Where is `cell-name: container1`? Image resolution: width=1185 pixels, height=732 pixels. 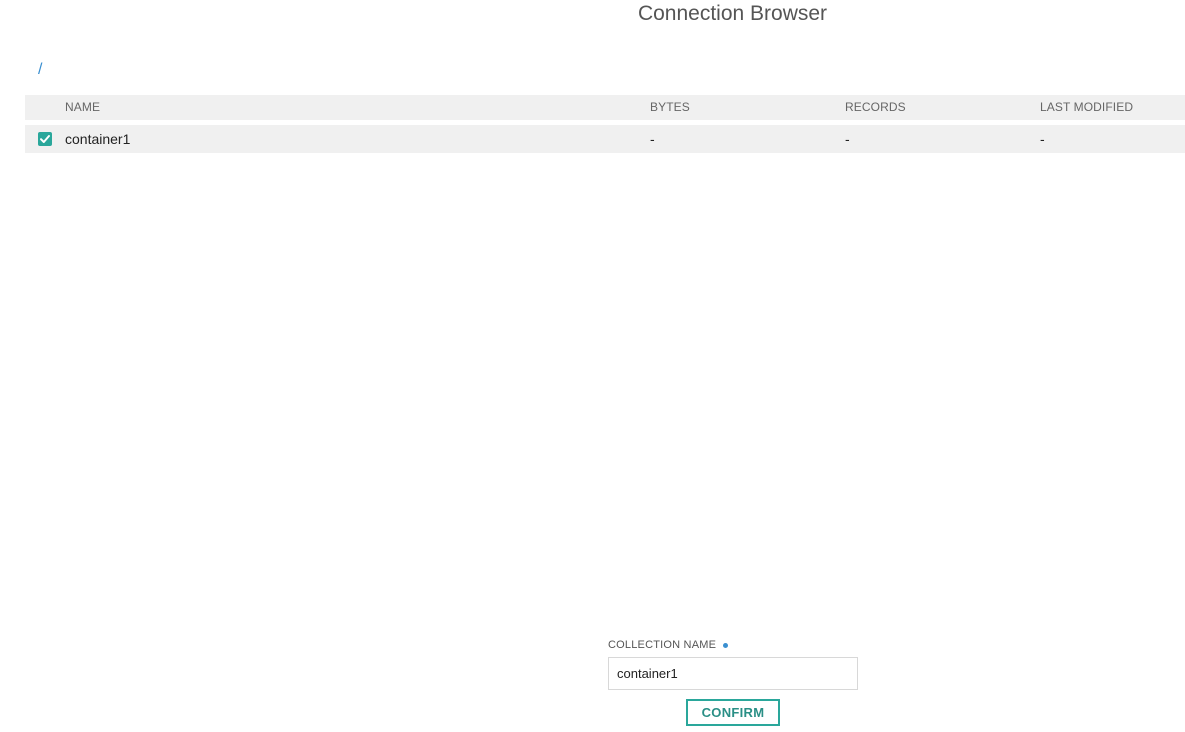
cell-name: container1 is located at coordinates (98, 139).